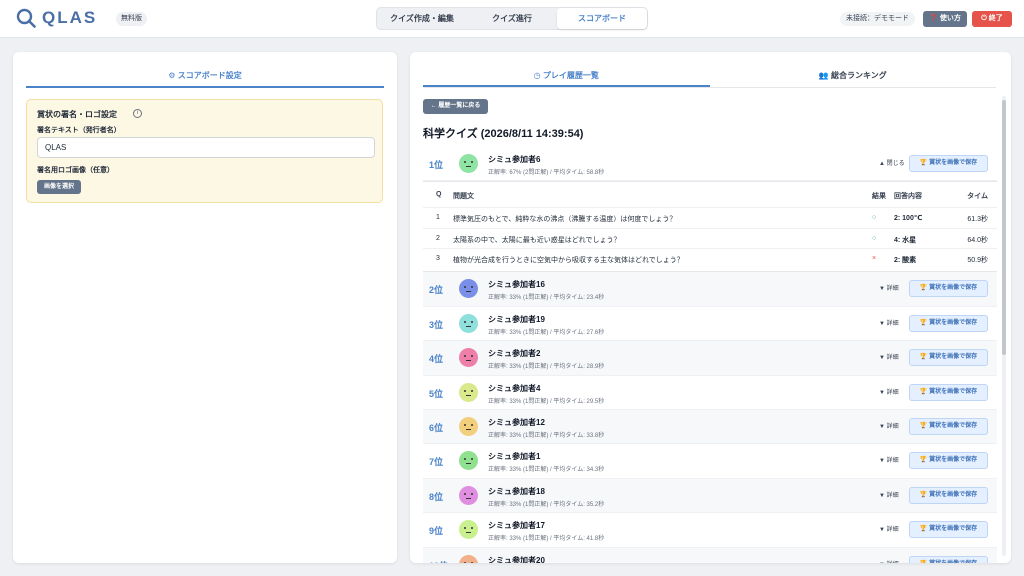  Describe the element at coordinates (546, 470) in the screenshot. I see `player-stats: 正解率: 33% (1問正解) / 平均タイム: 34.3秒` at that location.